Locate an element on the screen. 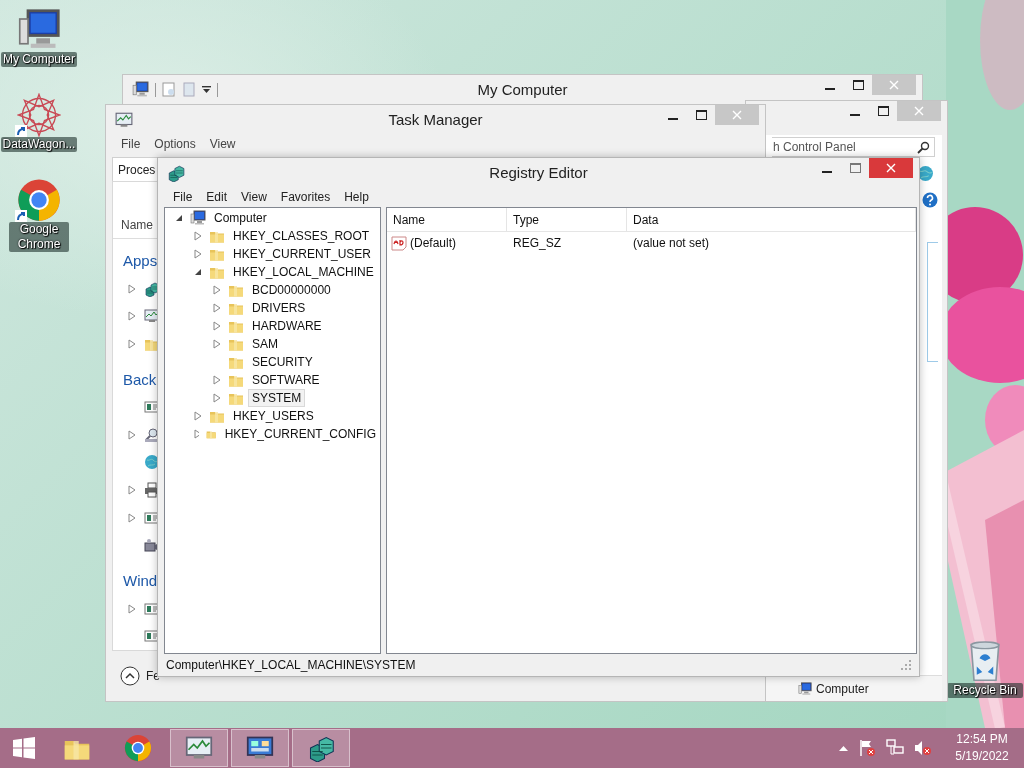  tree-item: SOFTWARE is located at coordinates (286, 380).